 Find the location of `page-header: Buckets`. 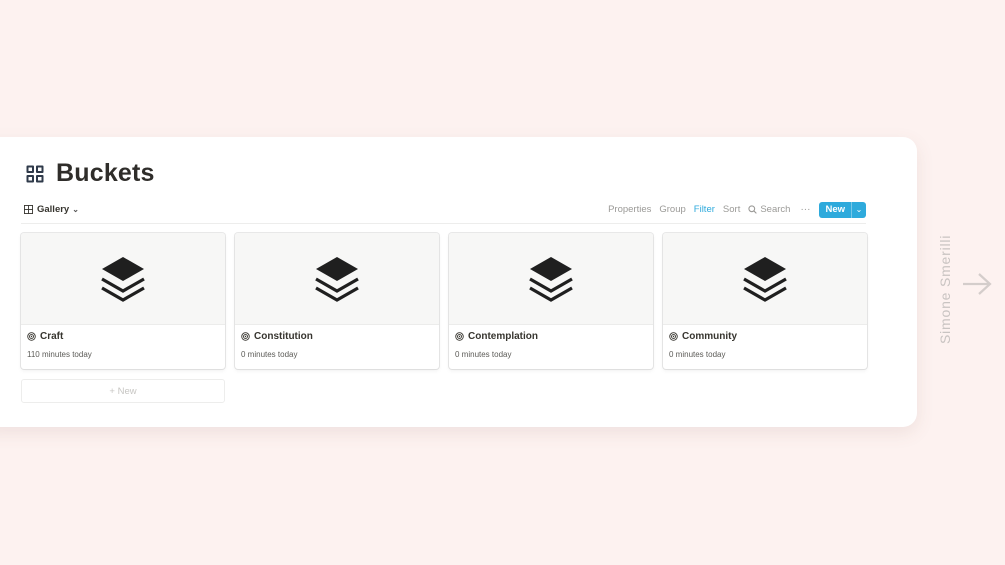

page-header: Buckets is located at coordinates (90, 173).